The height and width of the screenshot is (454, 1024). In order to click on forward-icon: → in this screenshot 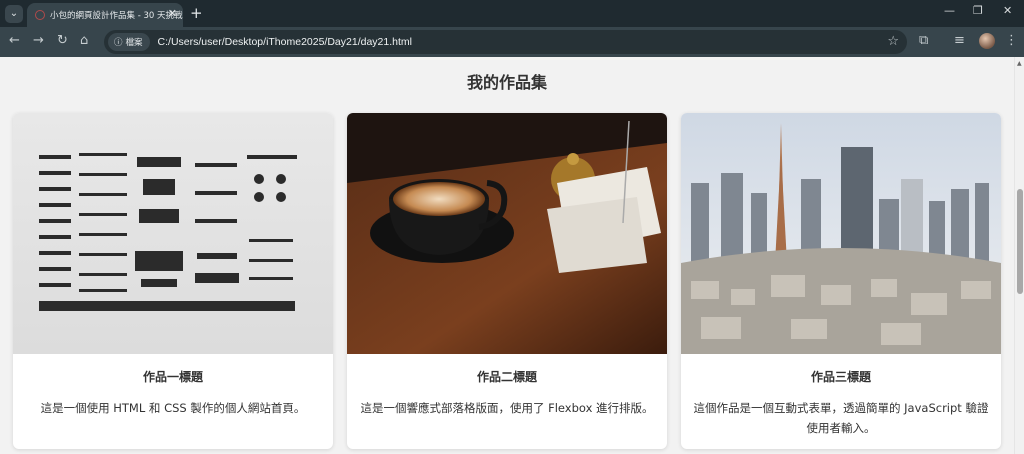, I will do `click(38, 40)`.